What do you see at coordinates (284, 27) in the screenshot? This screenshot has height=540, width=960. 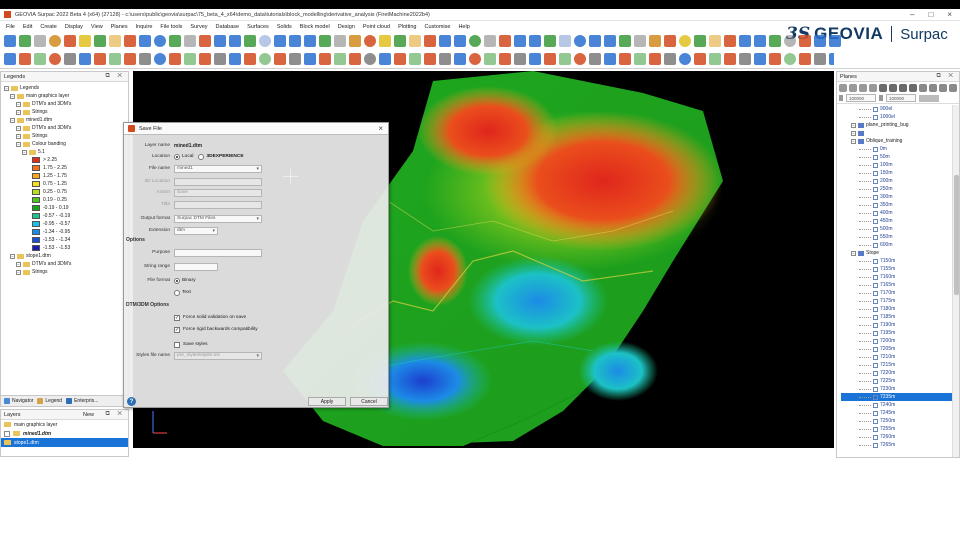 I see `menu-item-solids: Solids` at bounding box center [284, 27].